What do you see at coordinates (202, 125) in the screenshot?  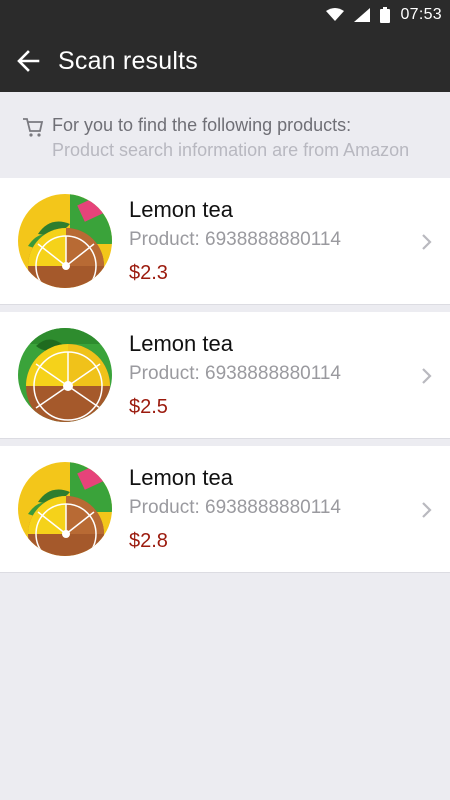 I see `info-title: For you to find the following products:` at bounding box center [202, 125].